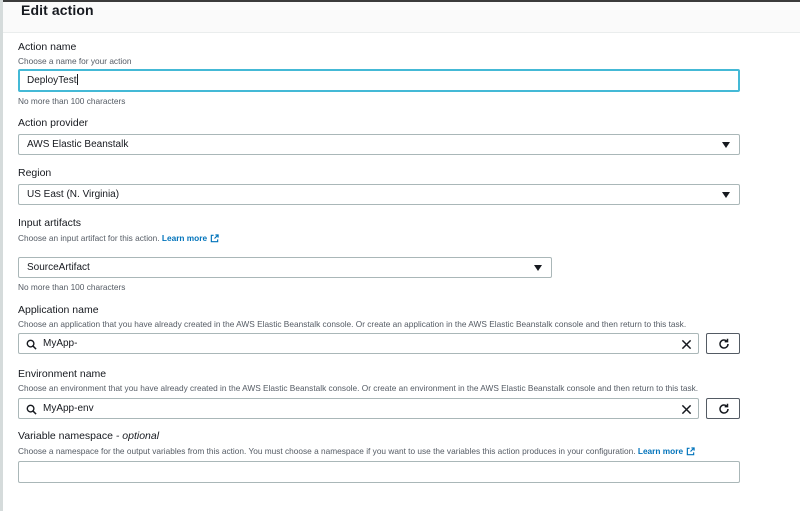  What do you see at coordinates (58, 310) in the screenshot?
I see `application-name-label: Application name` at bounding box center [58, 310].